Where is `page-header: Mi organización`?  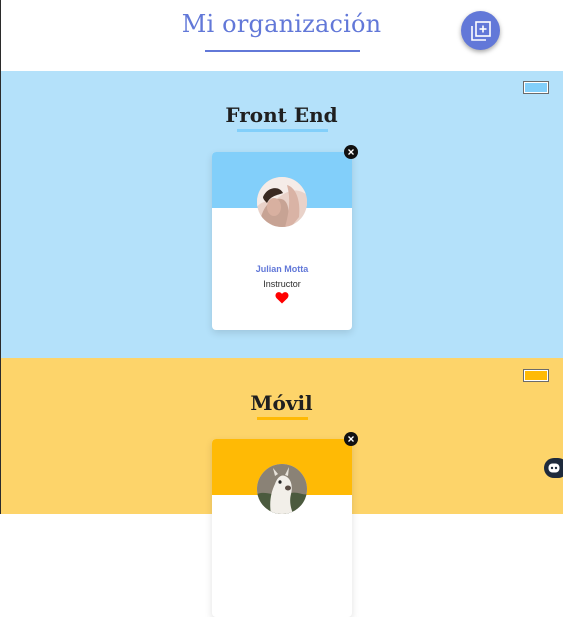 page-header: Mi organización is located at coordinates (281, 35).